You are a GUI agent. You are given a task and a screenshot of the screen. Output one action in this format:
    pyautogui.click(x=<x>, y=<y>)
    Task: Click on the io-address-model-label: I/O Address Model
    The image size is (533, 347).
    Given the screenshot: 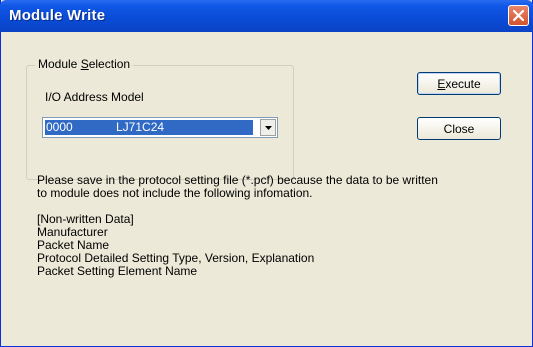 What is the action you would take?
    pyautogui.click(x=94, y=97)
    